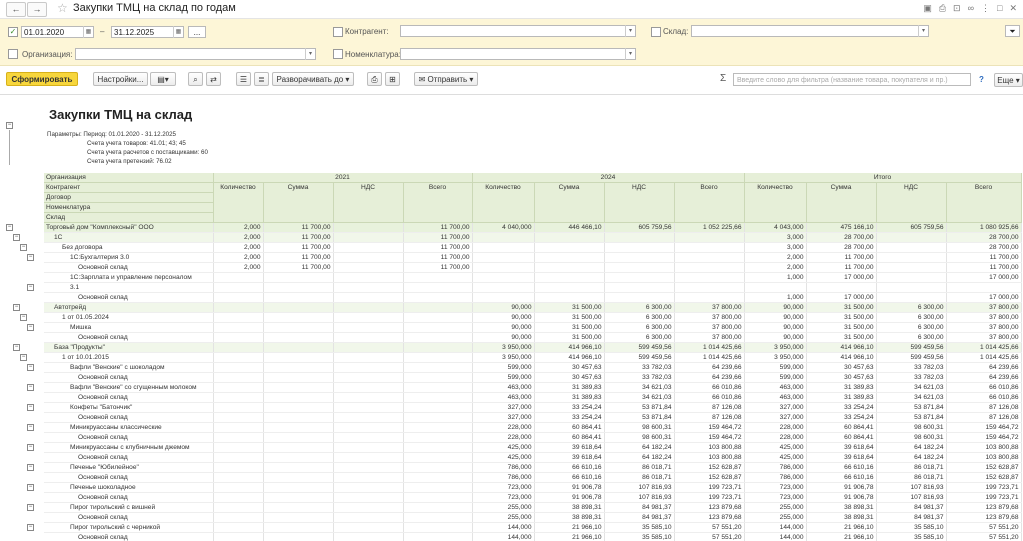  What do you see at coordinates (532, 298) in the screenshot?
I see `table-row: Основной склад1,00017 000,0017 000,00` at bounding box center [532, 298].